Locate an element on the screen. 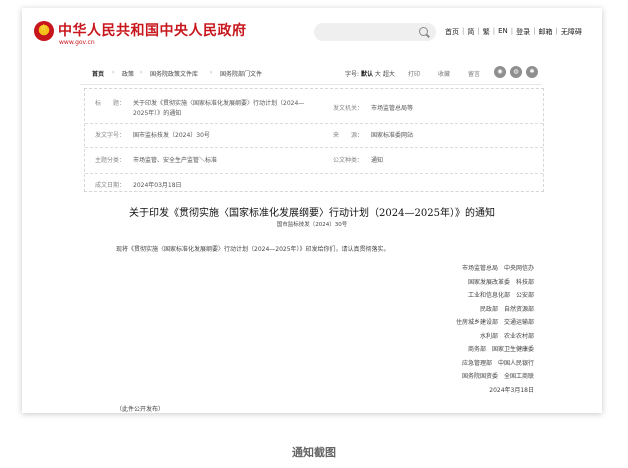  signing-date: 2024年3月18日 is located at coordinates (511, 390).